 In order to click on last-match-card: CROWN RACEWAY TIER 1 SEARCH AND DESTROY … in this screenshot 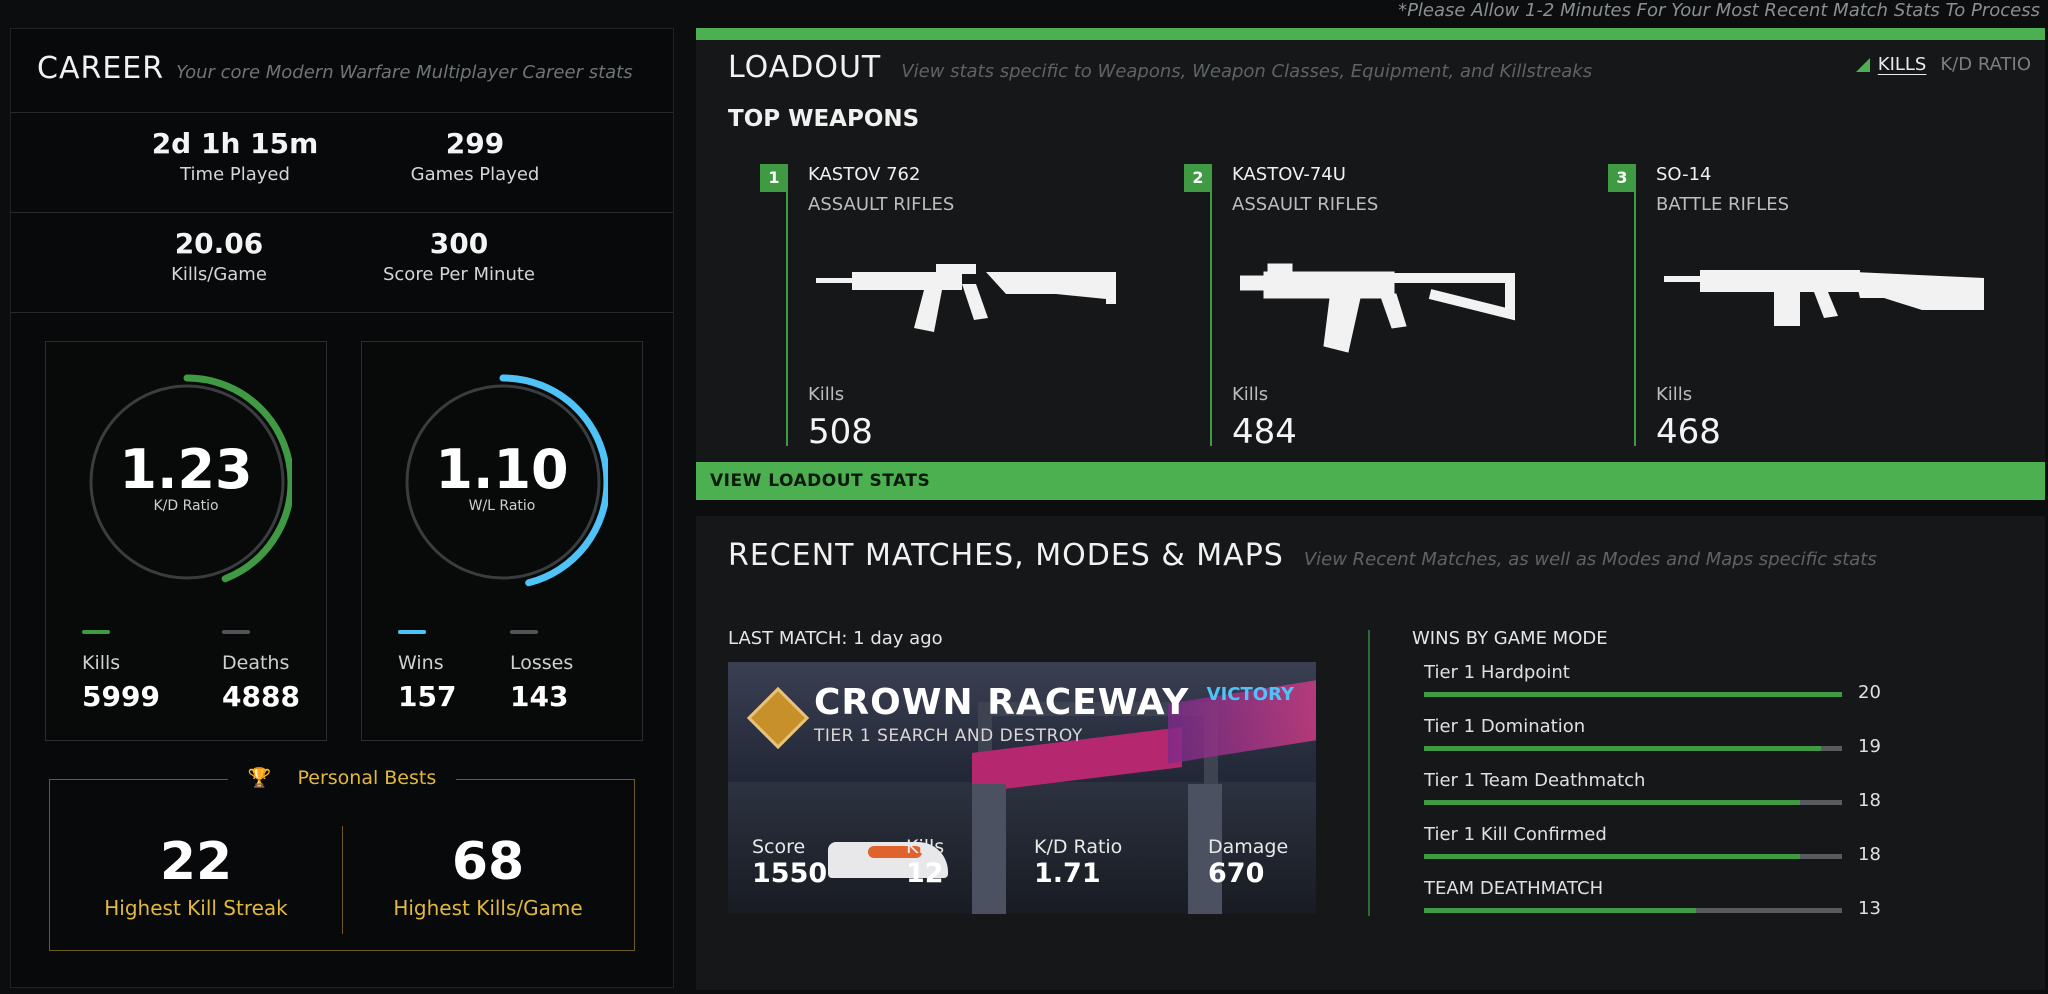, I will do `click(1022, 788)`.